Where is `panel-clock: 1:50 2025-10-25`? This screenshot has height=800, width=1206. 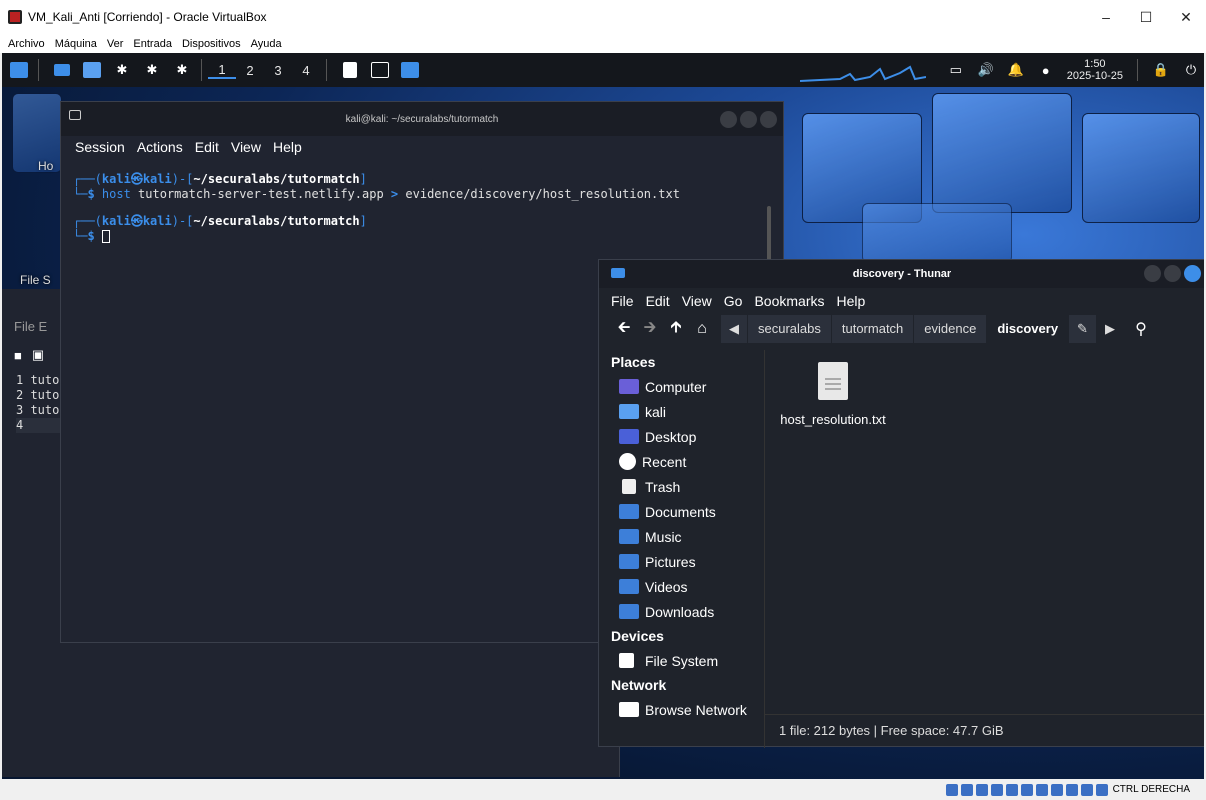 panel-clock: 1:50 2025-10-25 is located at coordinates (1095, 70).